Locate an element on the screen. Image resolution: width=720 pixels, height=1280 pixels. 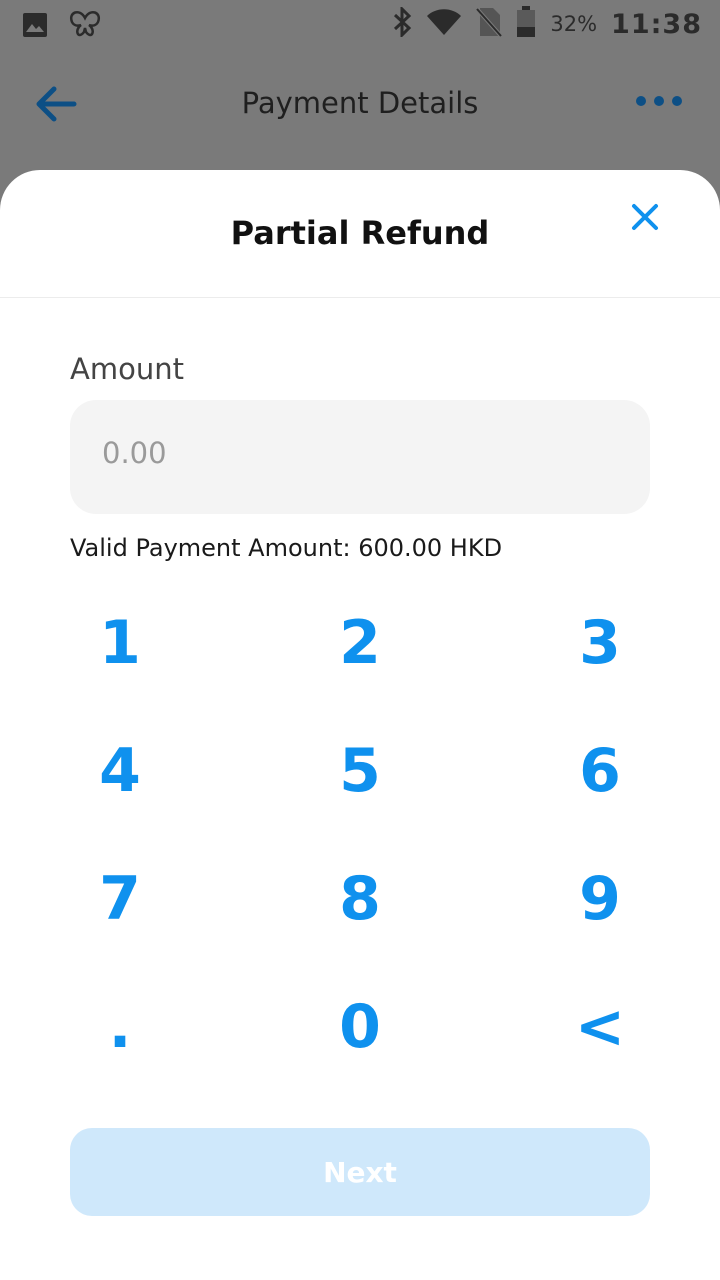
battery-icon is located at coordinates (526, 24).